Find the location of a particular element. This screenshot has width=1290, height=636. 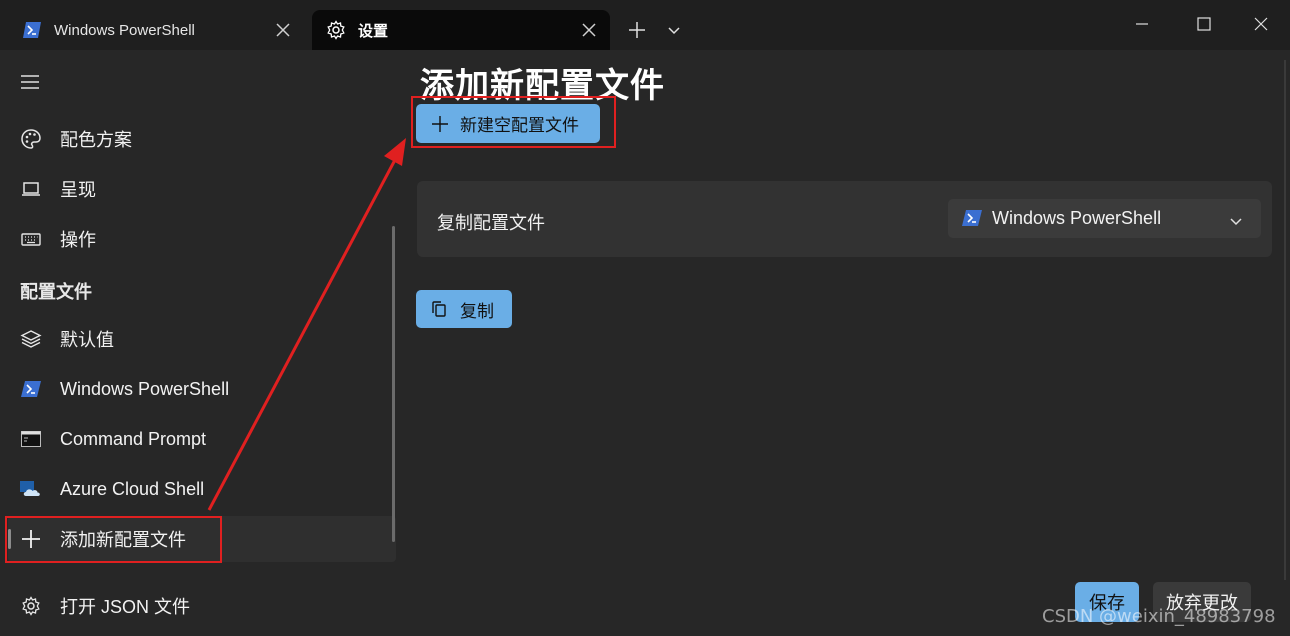

azure-cloud-icon is located at coordinates (31, 489).